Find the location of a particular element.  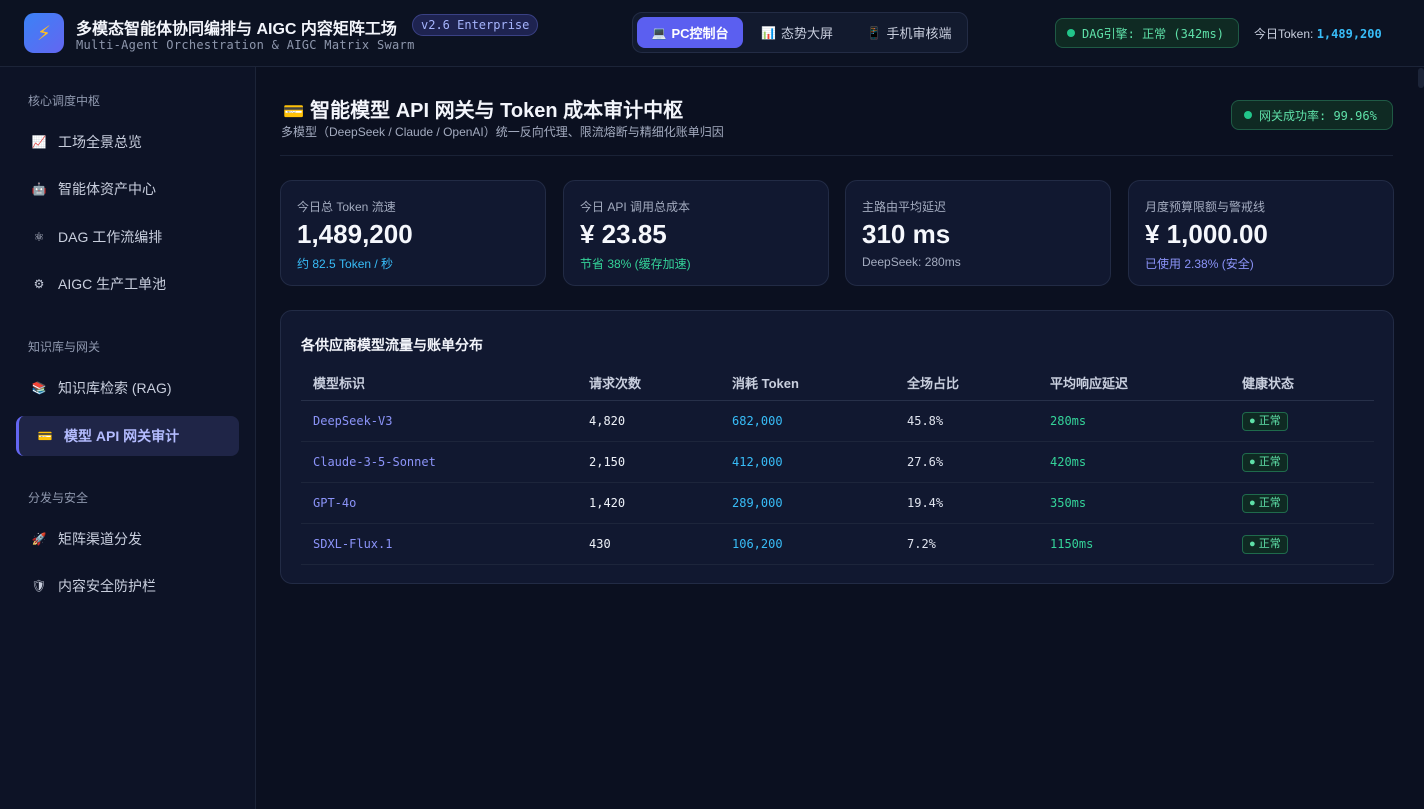

today-token-counter: 今日Token: 1,489,200 is located at coordinates (1318, 33).